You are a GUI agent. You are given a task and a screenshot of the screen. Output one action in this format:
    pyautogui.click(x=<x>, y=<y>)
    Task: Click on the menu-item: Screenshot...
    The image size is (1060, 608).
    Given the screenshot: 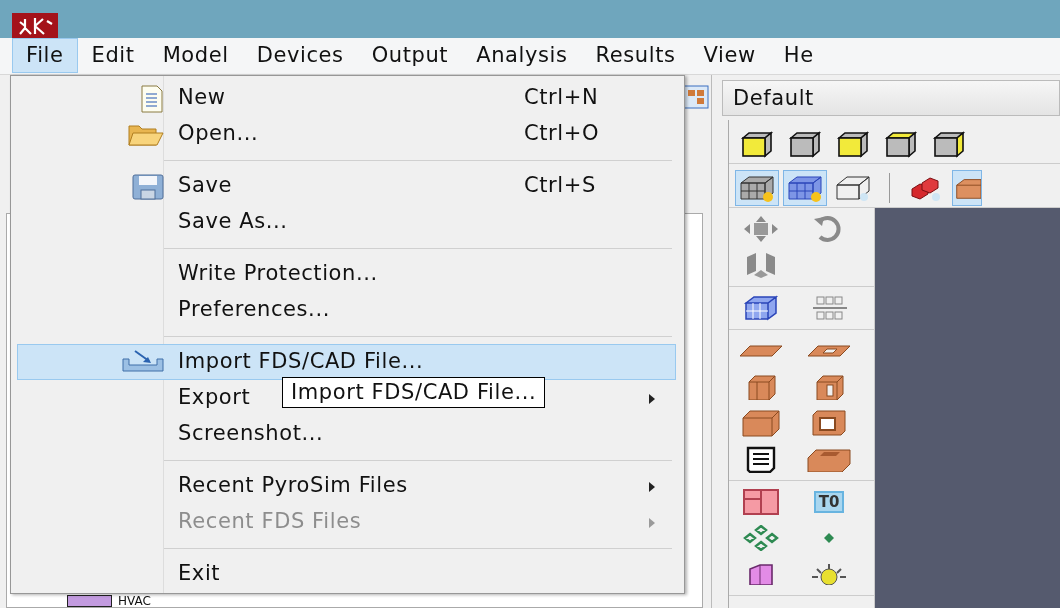 What is the action you would take?
    pyautogui.click(x=251, y=434)
    